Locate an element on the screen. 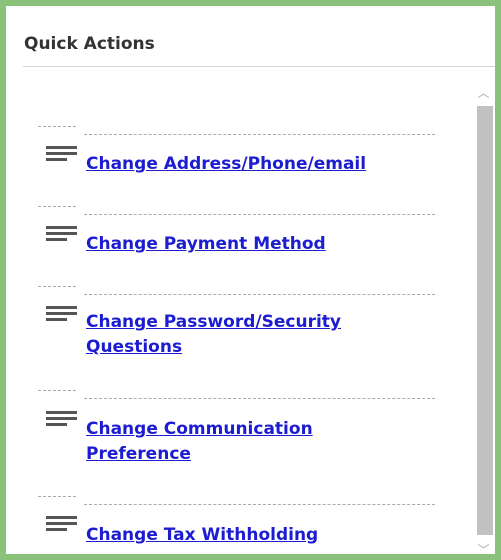 Image resolution: width=501 pixels, height=560 pixels. change-password-link: Change Password/Security Questions is located at coordinates (246, 335).